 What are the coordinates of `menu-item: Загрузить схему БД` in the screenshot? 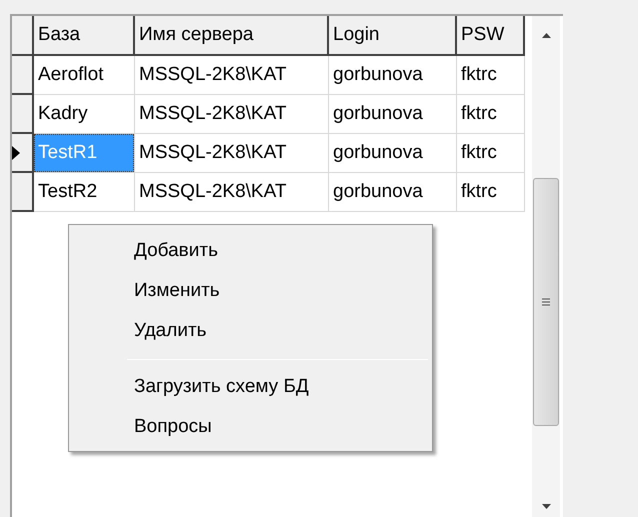 It's located at (249, 387).